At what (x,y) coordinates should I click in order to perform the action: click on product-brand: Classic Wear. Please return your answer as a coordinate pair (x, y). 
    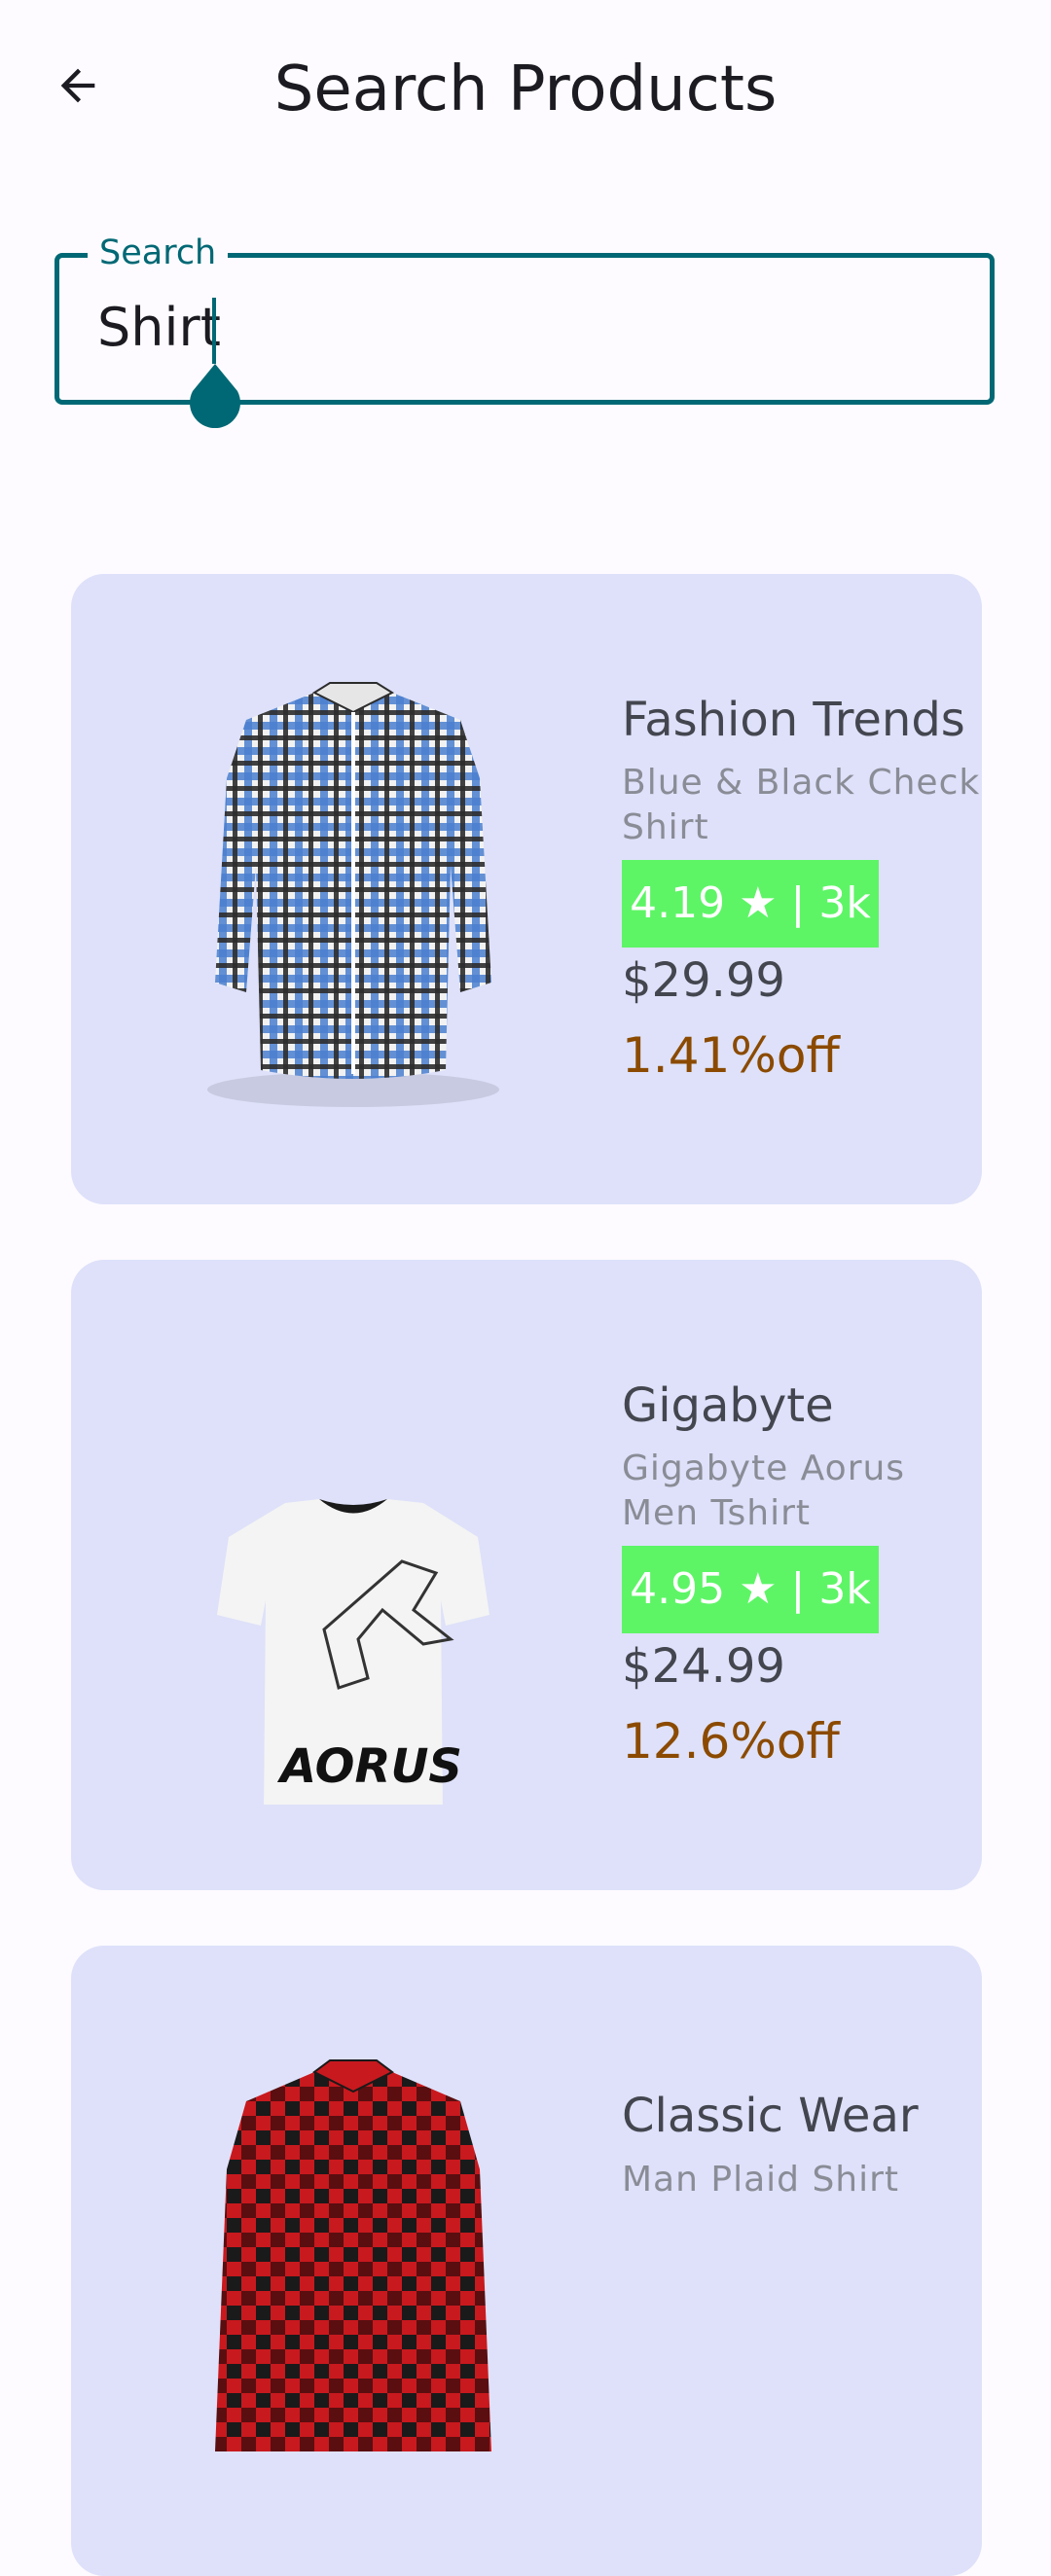
    Looking at the image, I should click on (770, 2116).